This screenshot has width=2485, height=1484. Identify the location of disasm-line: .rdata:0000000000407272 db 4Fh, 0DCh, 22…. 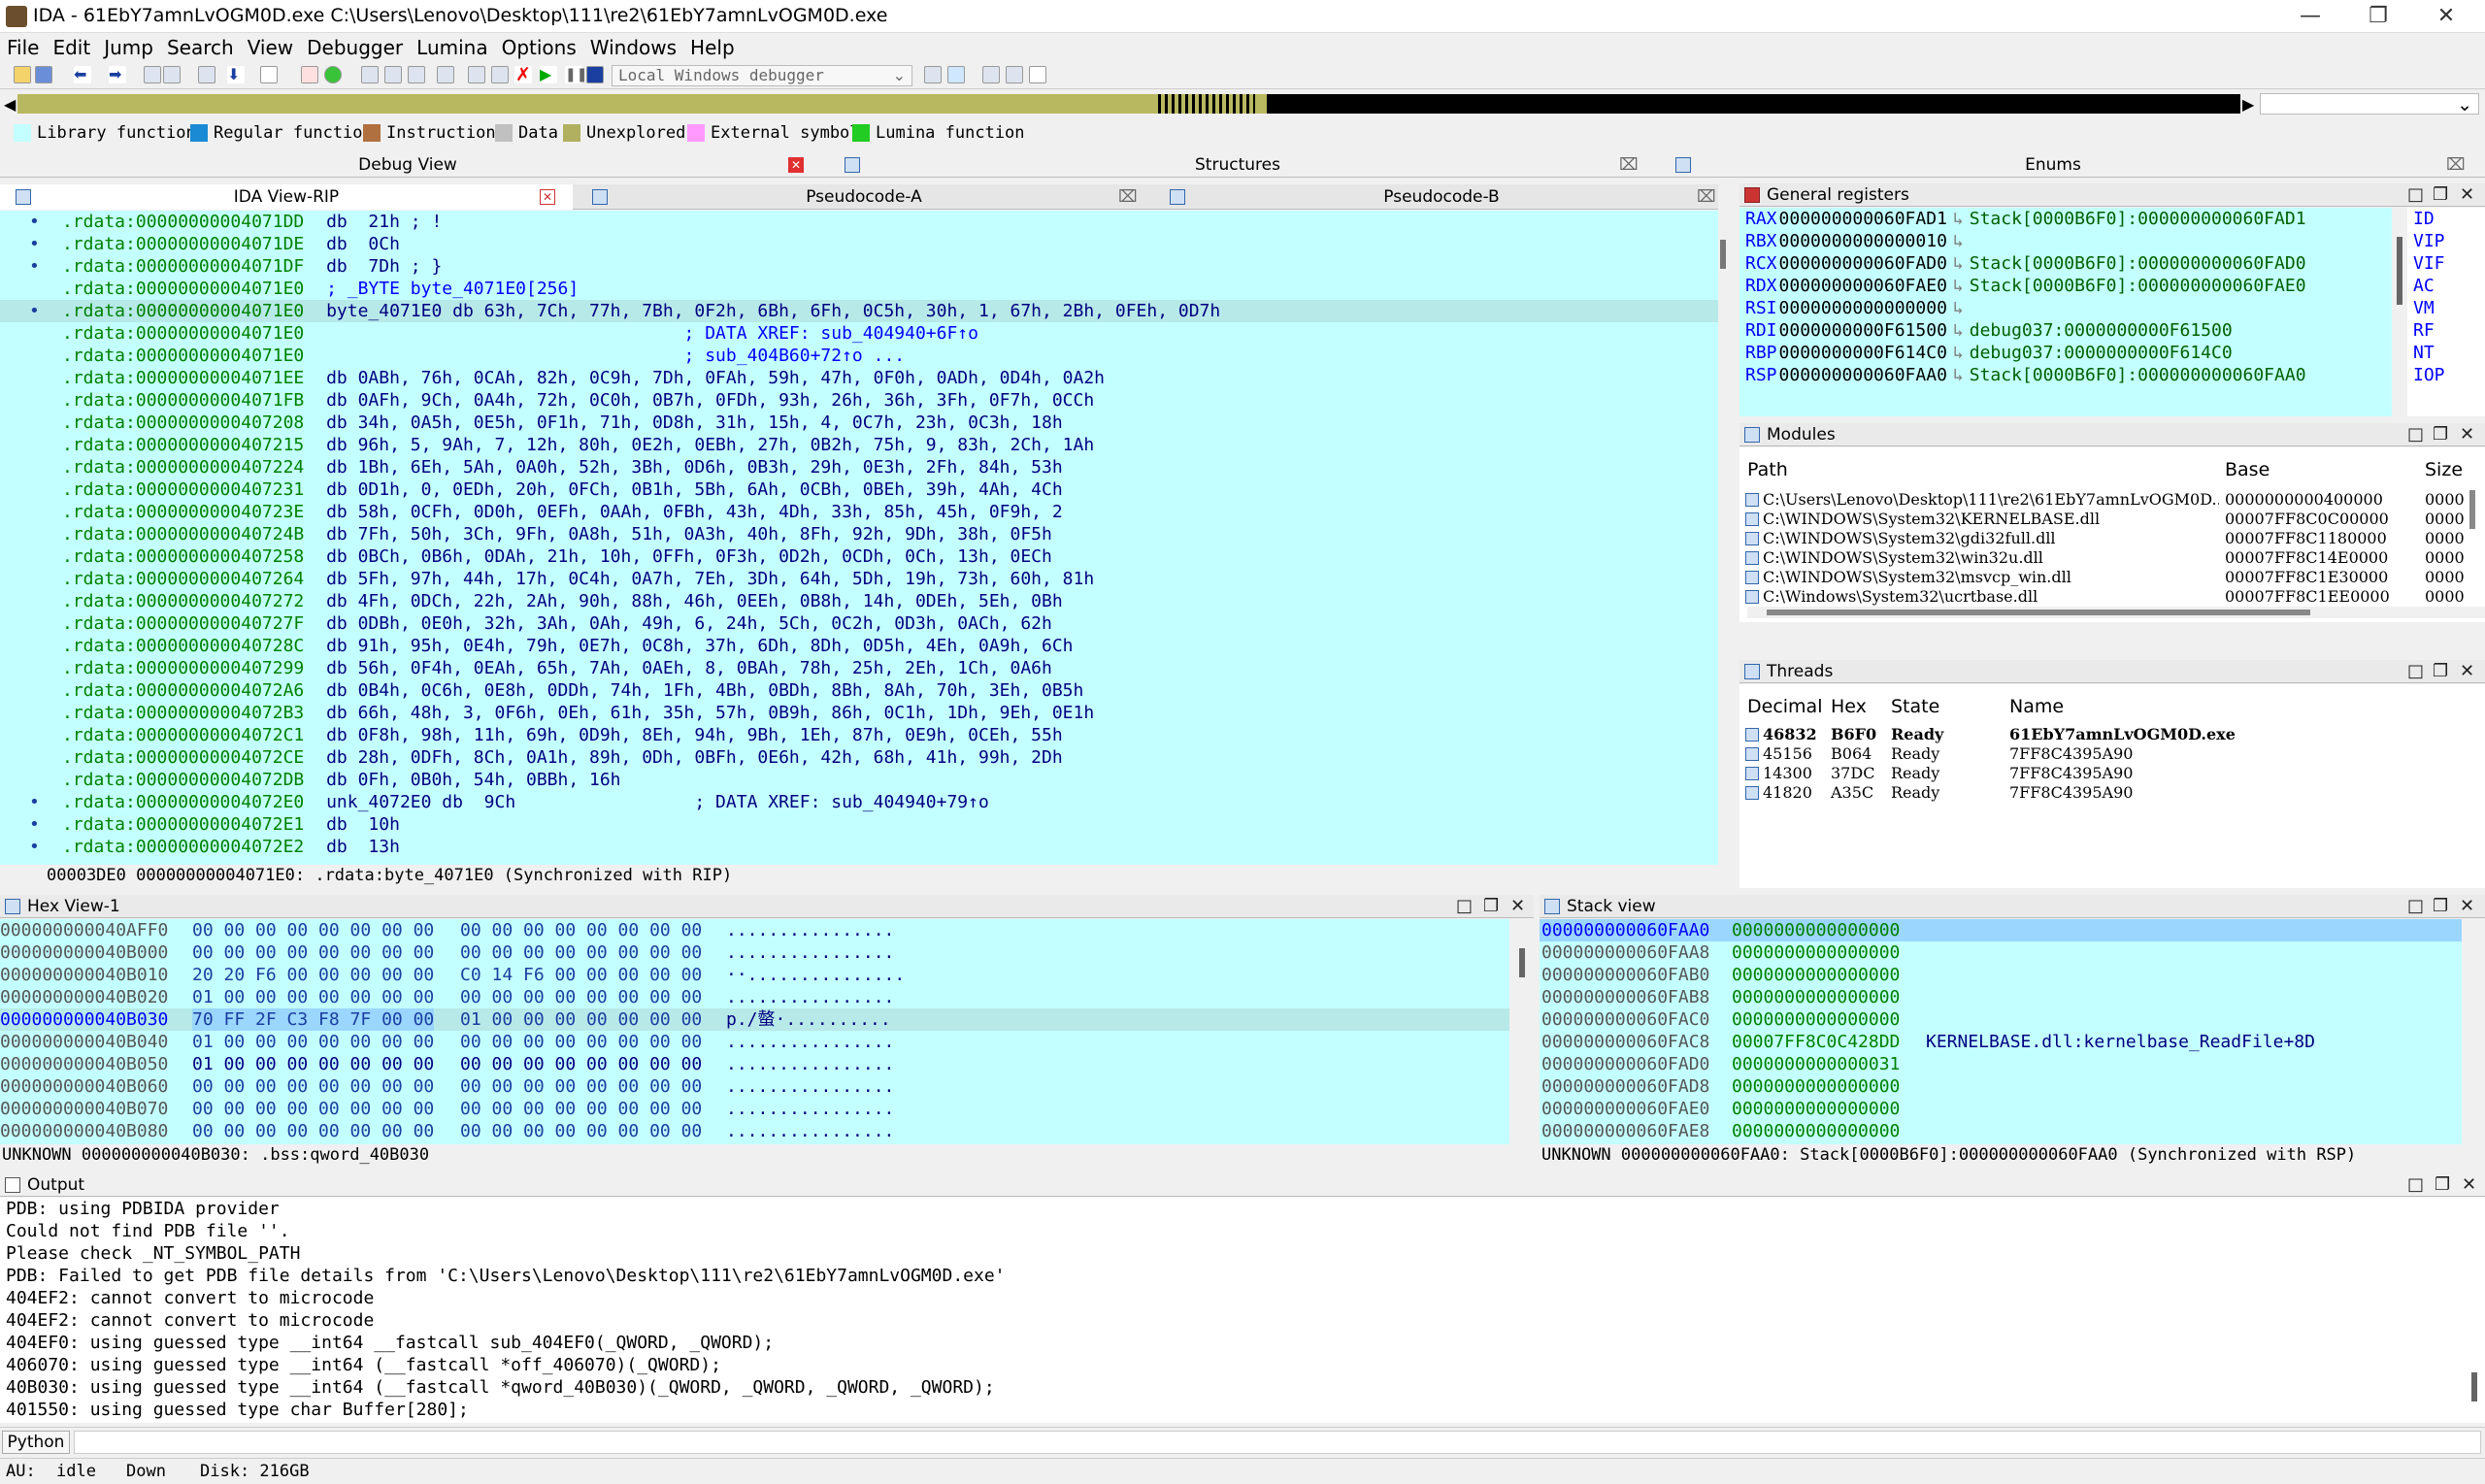
(859, 601).